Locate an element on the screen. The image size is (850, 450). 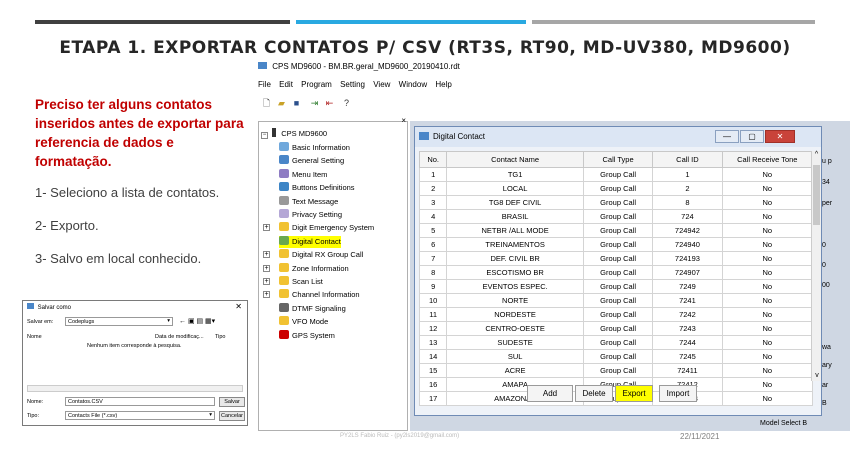
maximize-icon: ▢ is located at coordinates (752, 136).